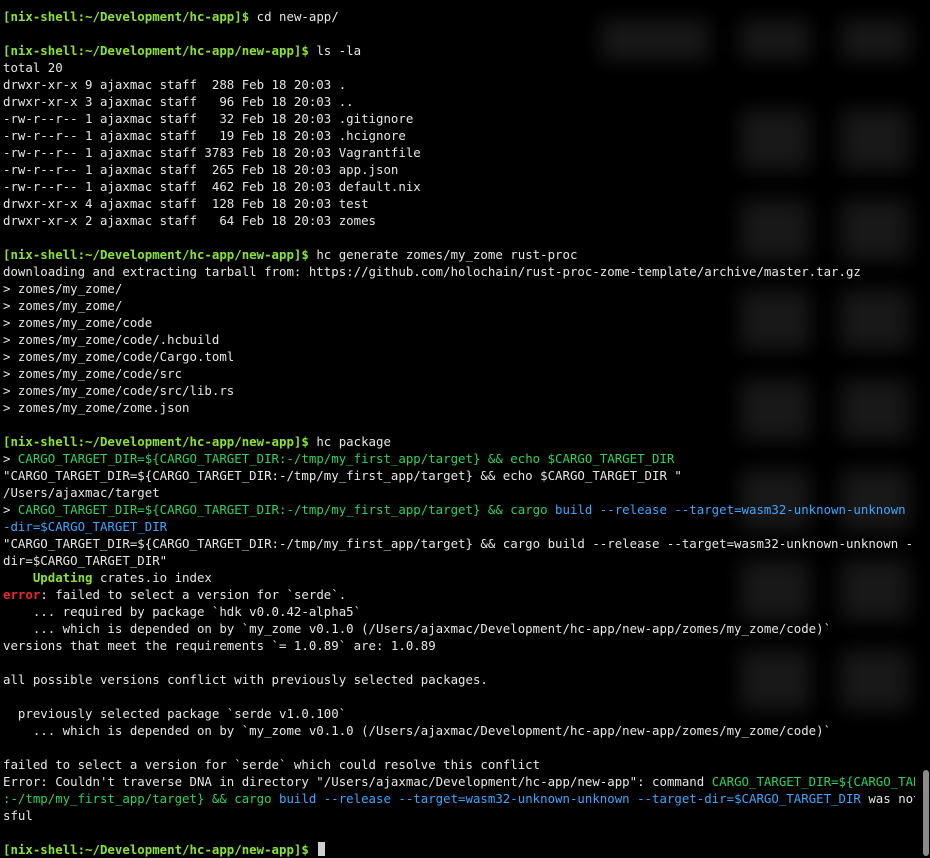 This screenshot has width=930, height=858. I want to click on command-input, so click(312, 849).